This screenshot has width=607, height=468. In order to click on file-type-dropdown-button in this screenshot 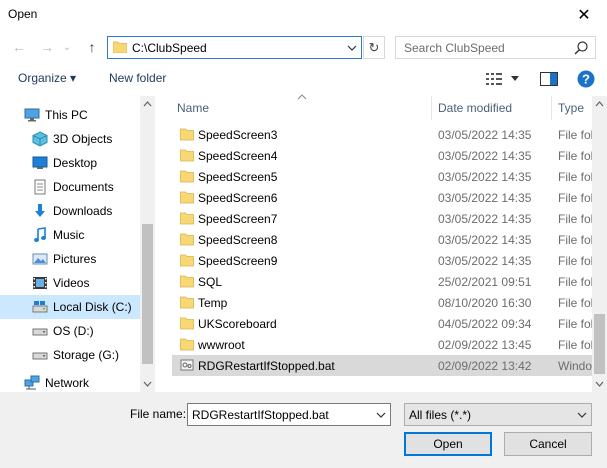, I will do `click(582, 415)`.